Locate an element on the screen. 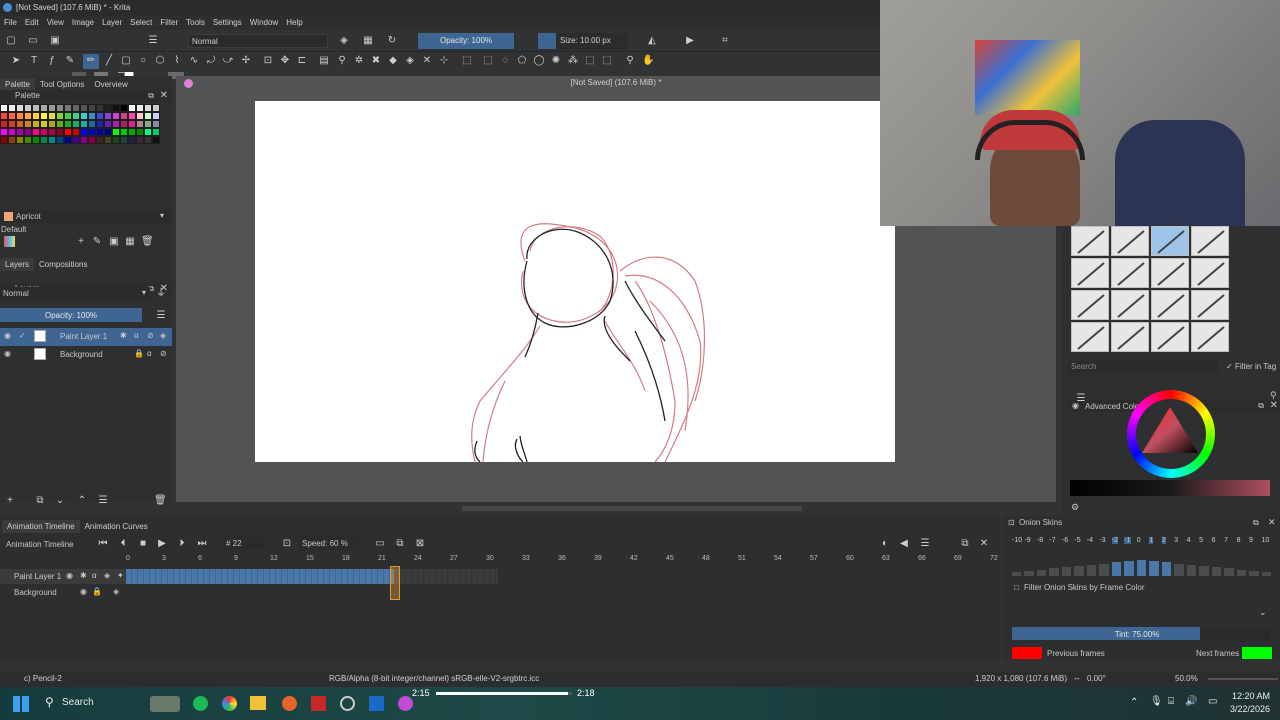 The width and height of the screenshot is (1280, 720). stop-icon: ■ is located at coordinates (143, 544).